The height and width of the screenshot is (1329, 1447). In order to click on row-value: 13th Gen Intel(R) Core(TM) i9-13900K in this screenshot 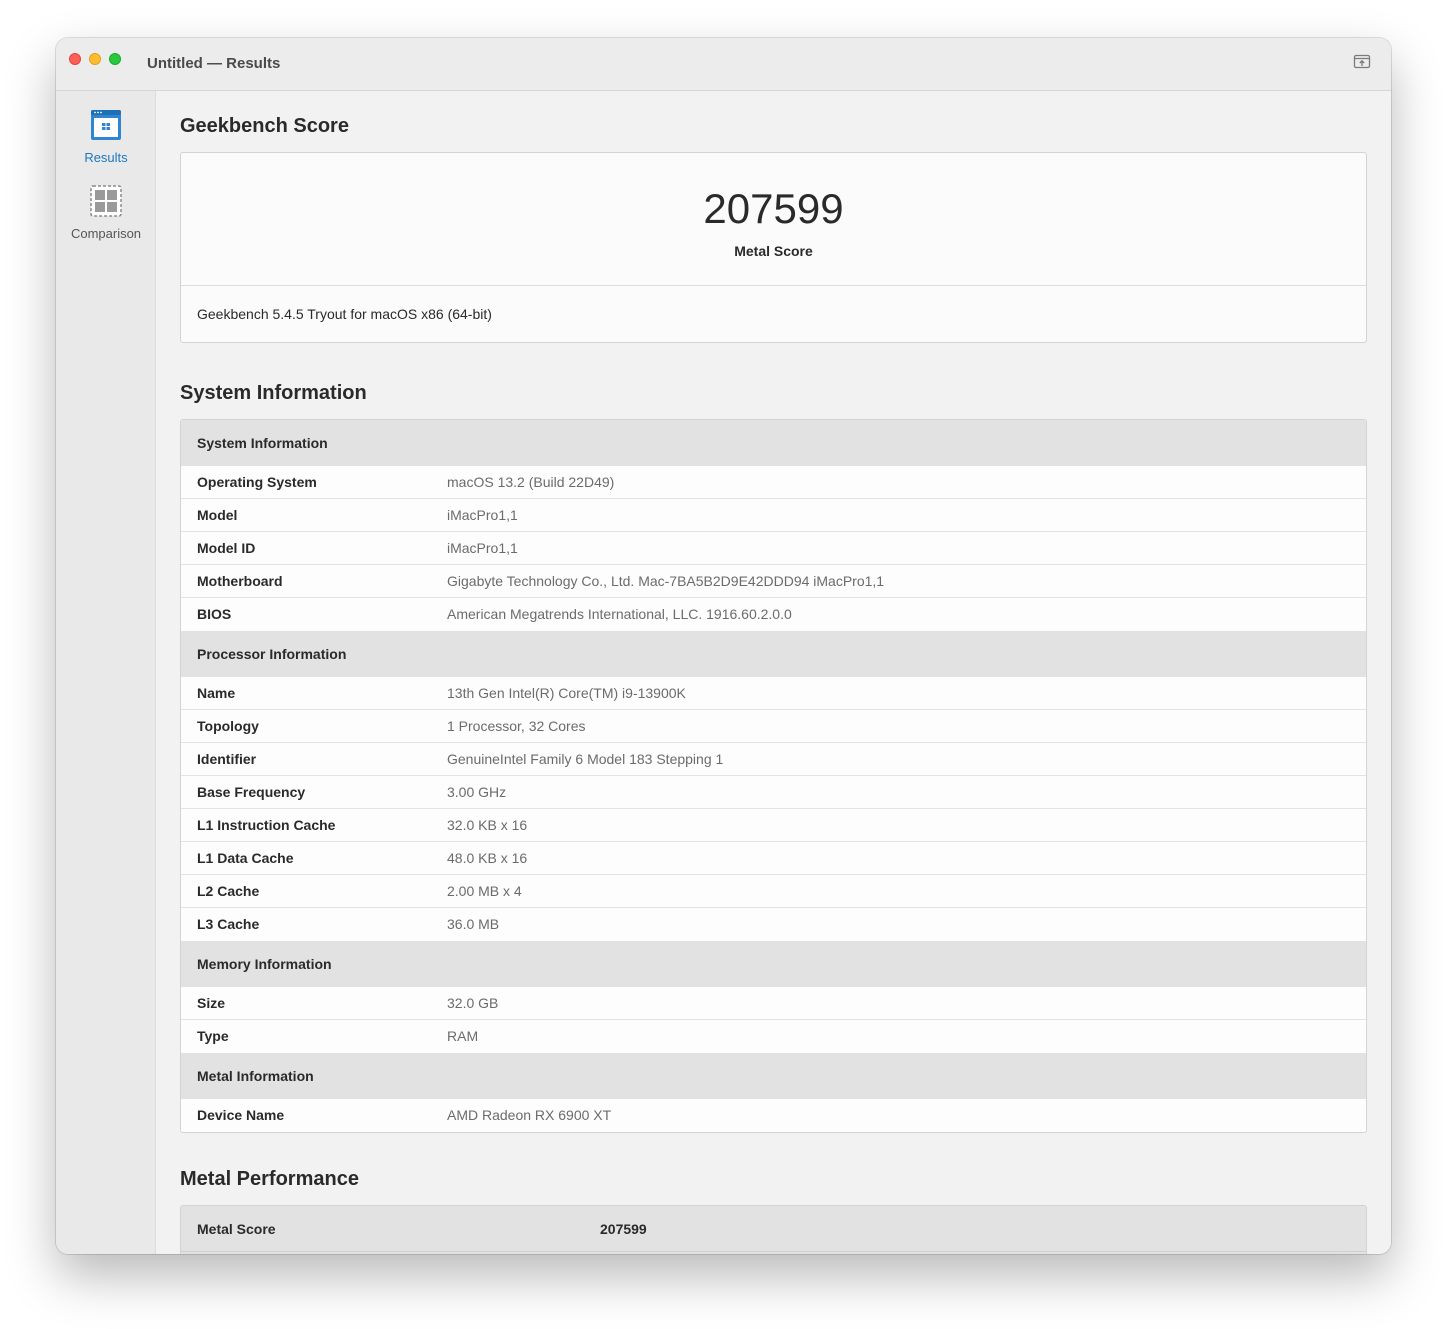, I will do `click(566, 693)`.